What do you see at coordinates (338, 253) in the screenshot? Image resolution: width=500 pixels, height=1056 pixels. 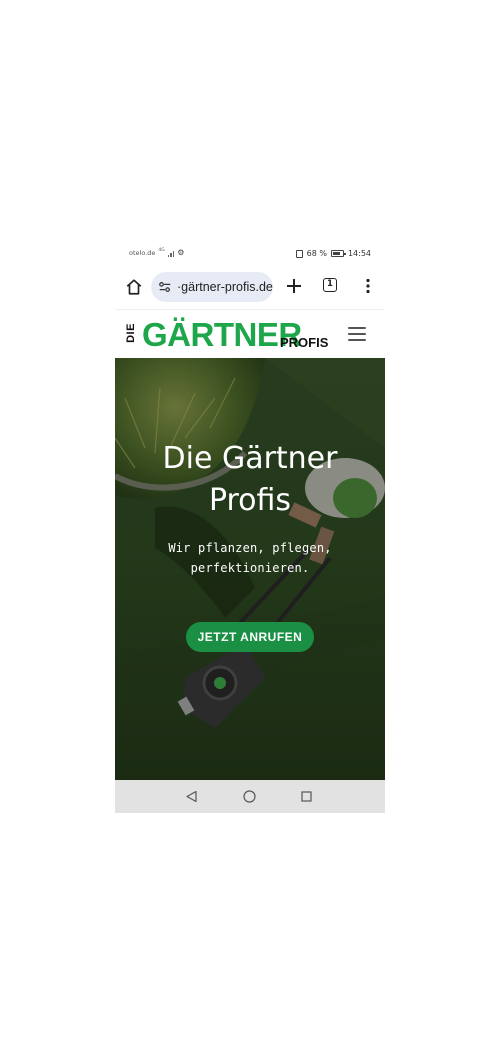 I see `battery-icon` at bounding box center [338, 253].